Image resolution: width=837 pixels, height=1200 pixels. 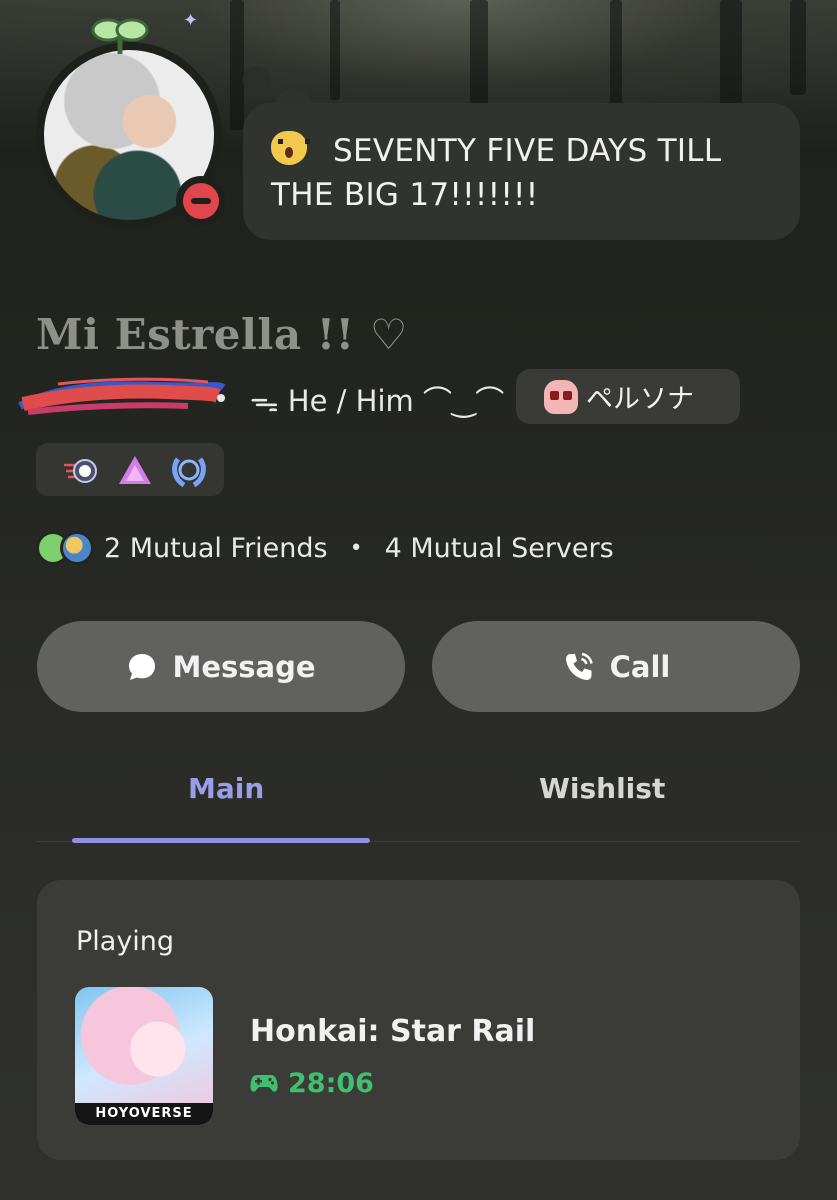 I want to click on thought-bubble-dot, so click(x=257, y=80).